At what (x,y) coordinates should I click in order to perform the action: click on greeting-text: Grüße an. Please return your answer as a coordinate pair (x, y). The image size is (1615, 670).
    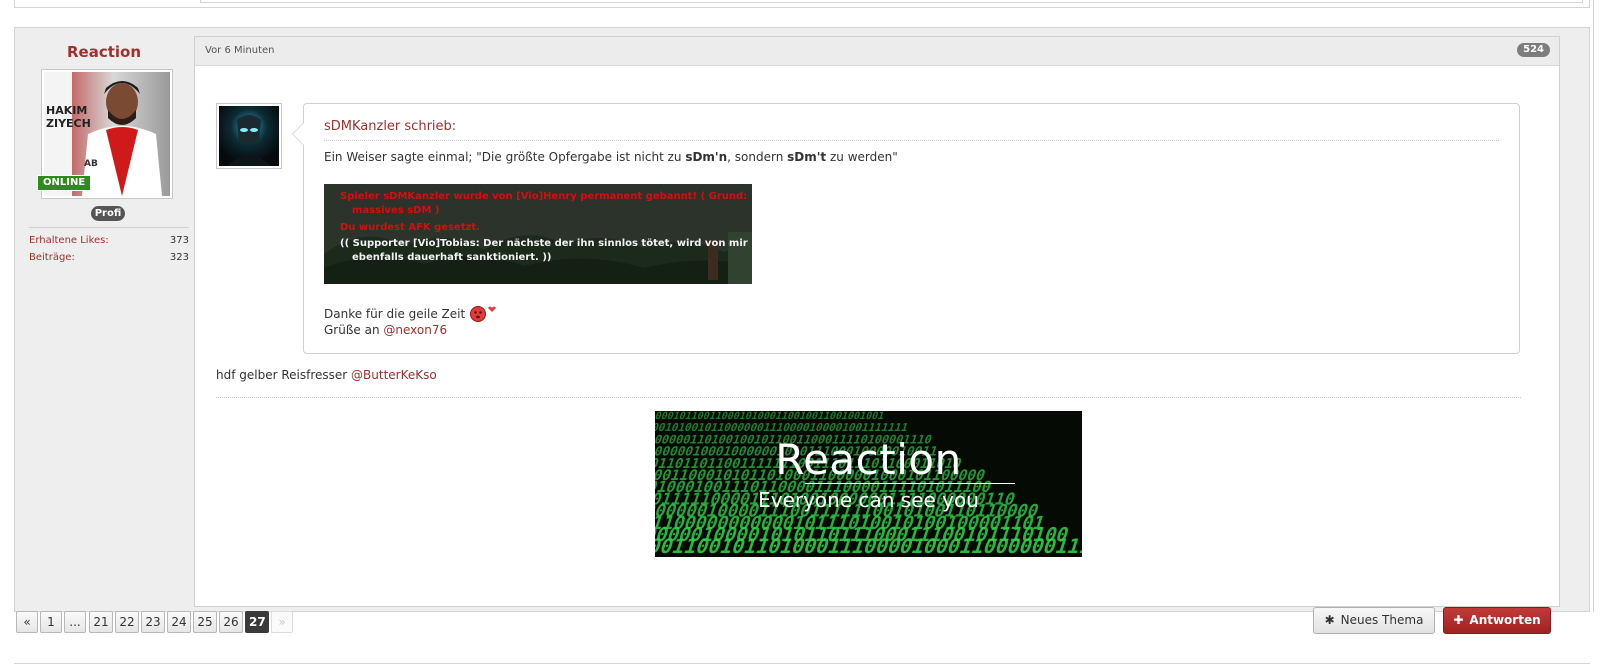
    Looking at the image, I should click on (354, 330).